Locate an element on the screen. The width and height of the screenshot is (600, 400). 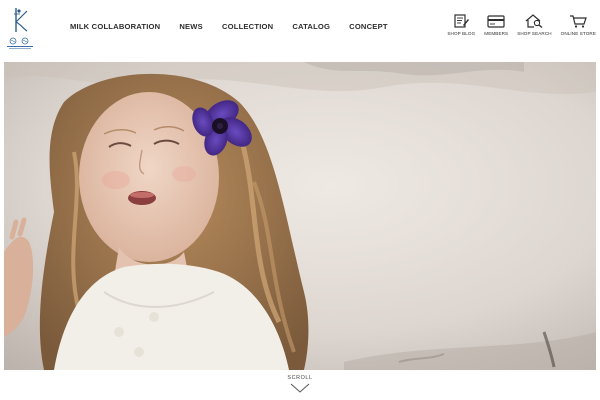
online-store-link: ONLINE STORE is located at coordinates (578, 25).